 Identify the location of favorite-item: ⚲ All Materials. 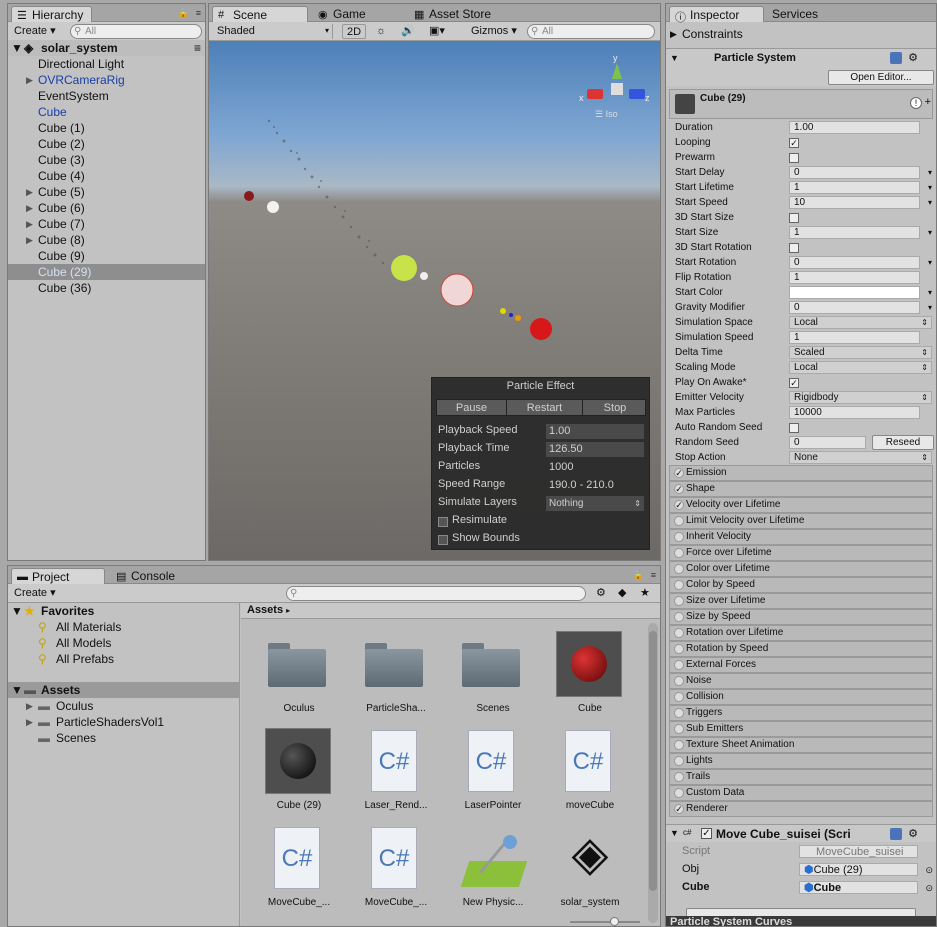
(123, 627).